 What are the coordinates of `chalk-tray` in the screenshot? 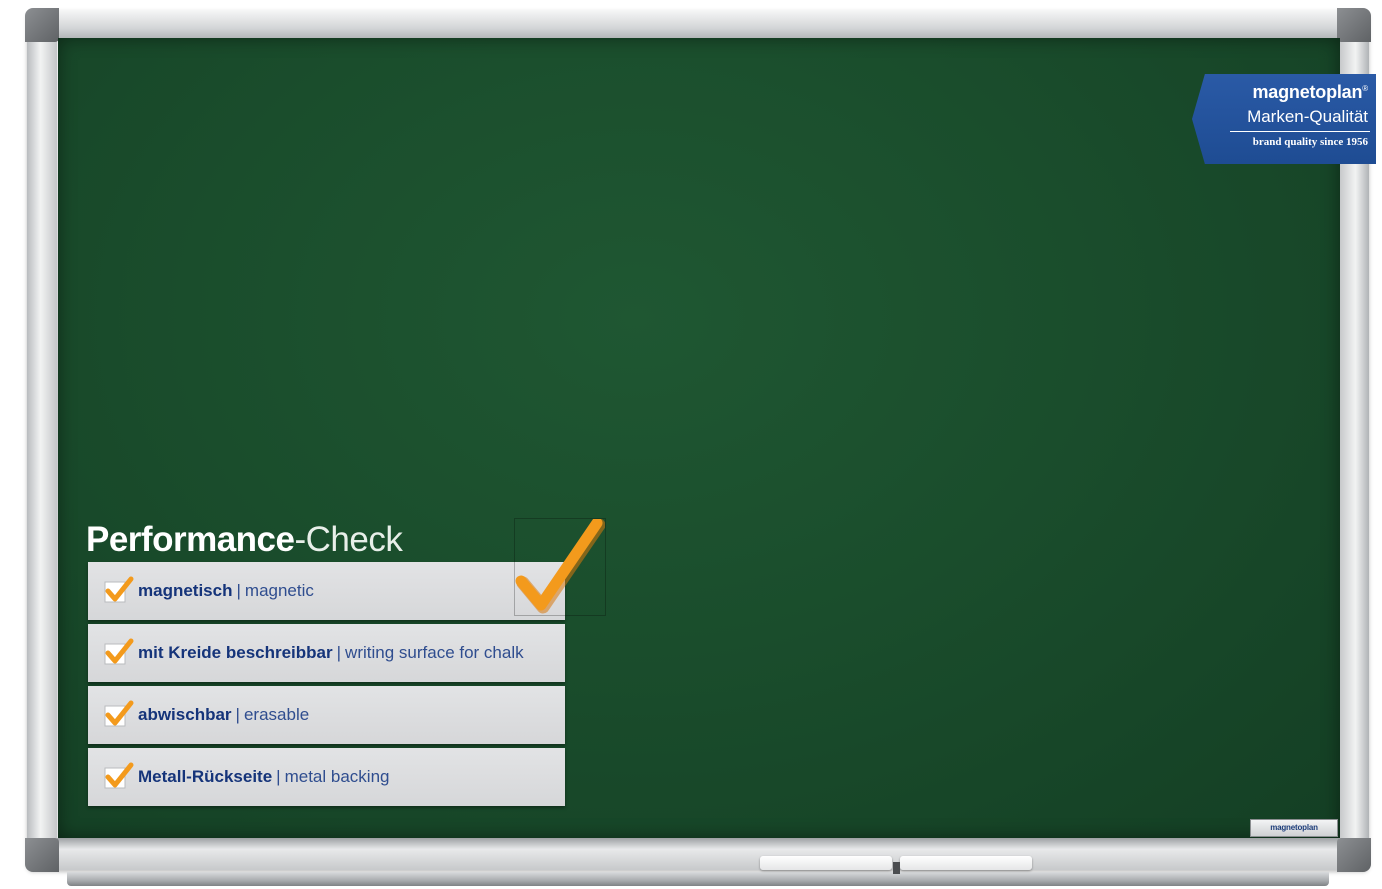 It's located at (698, 879).